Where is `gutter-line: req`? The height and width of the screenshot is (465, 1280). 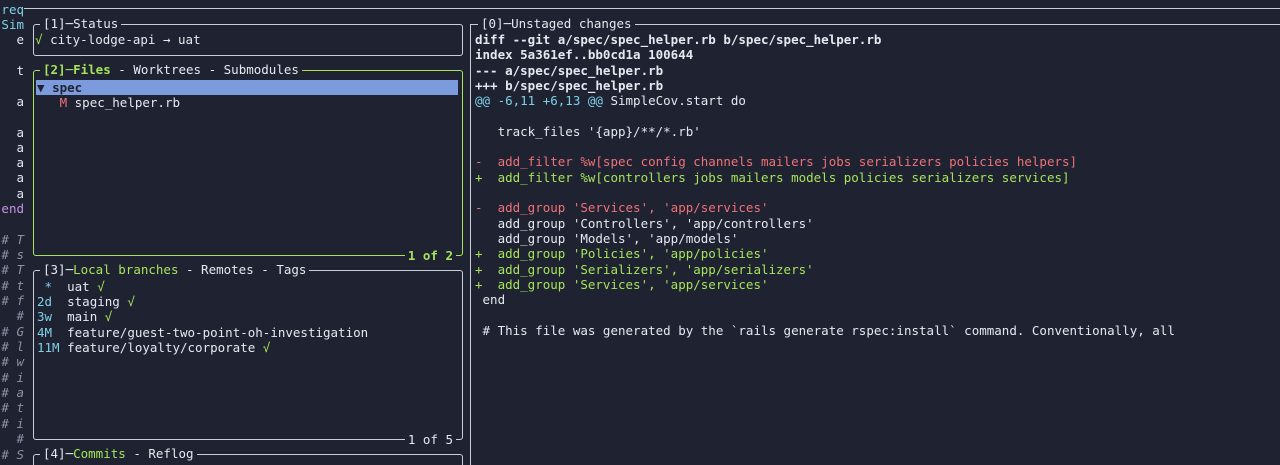 gutter-line: req is located at coordinates (12, 9).